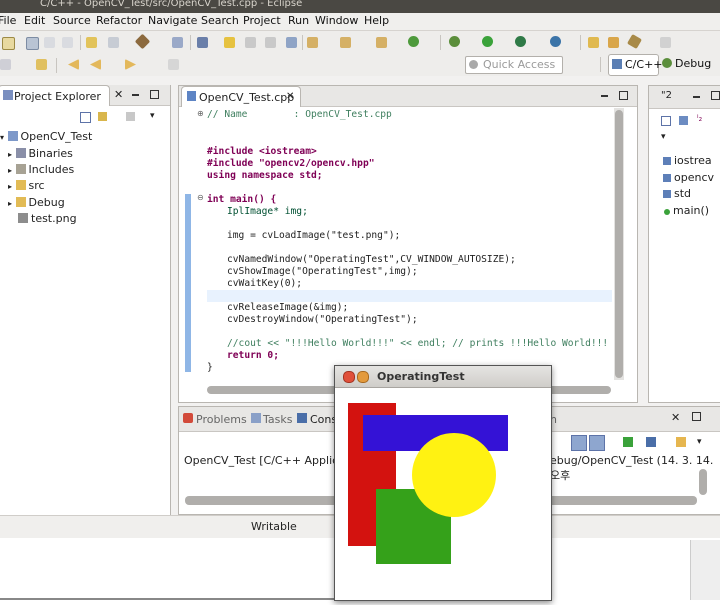 Image resolution: width=720 pixels, height=605 pixels. Describe the element at coordinates (514, 65) in the screenshot. I see `quick-access-field: Quick Access` at that location.